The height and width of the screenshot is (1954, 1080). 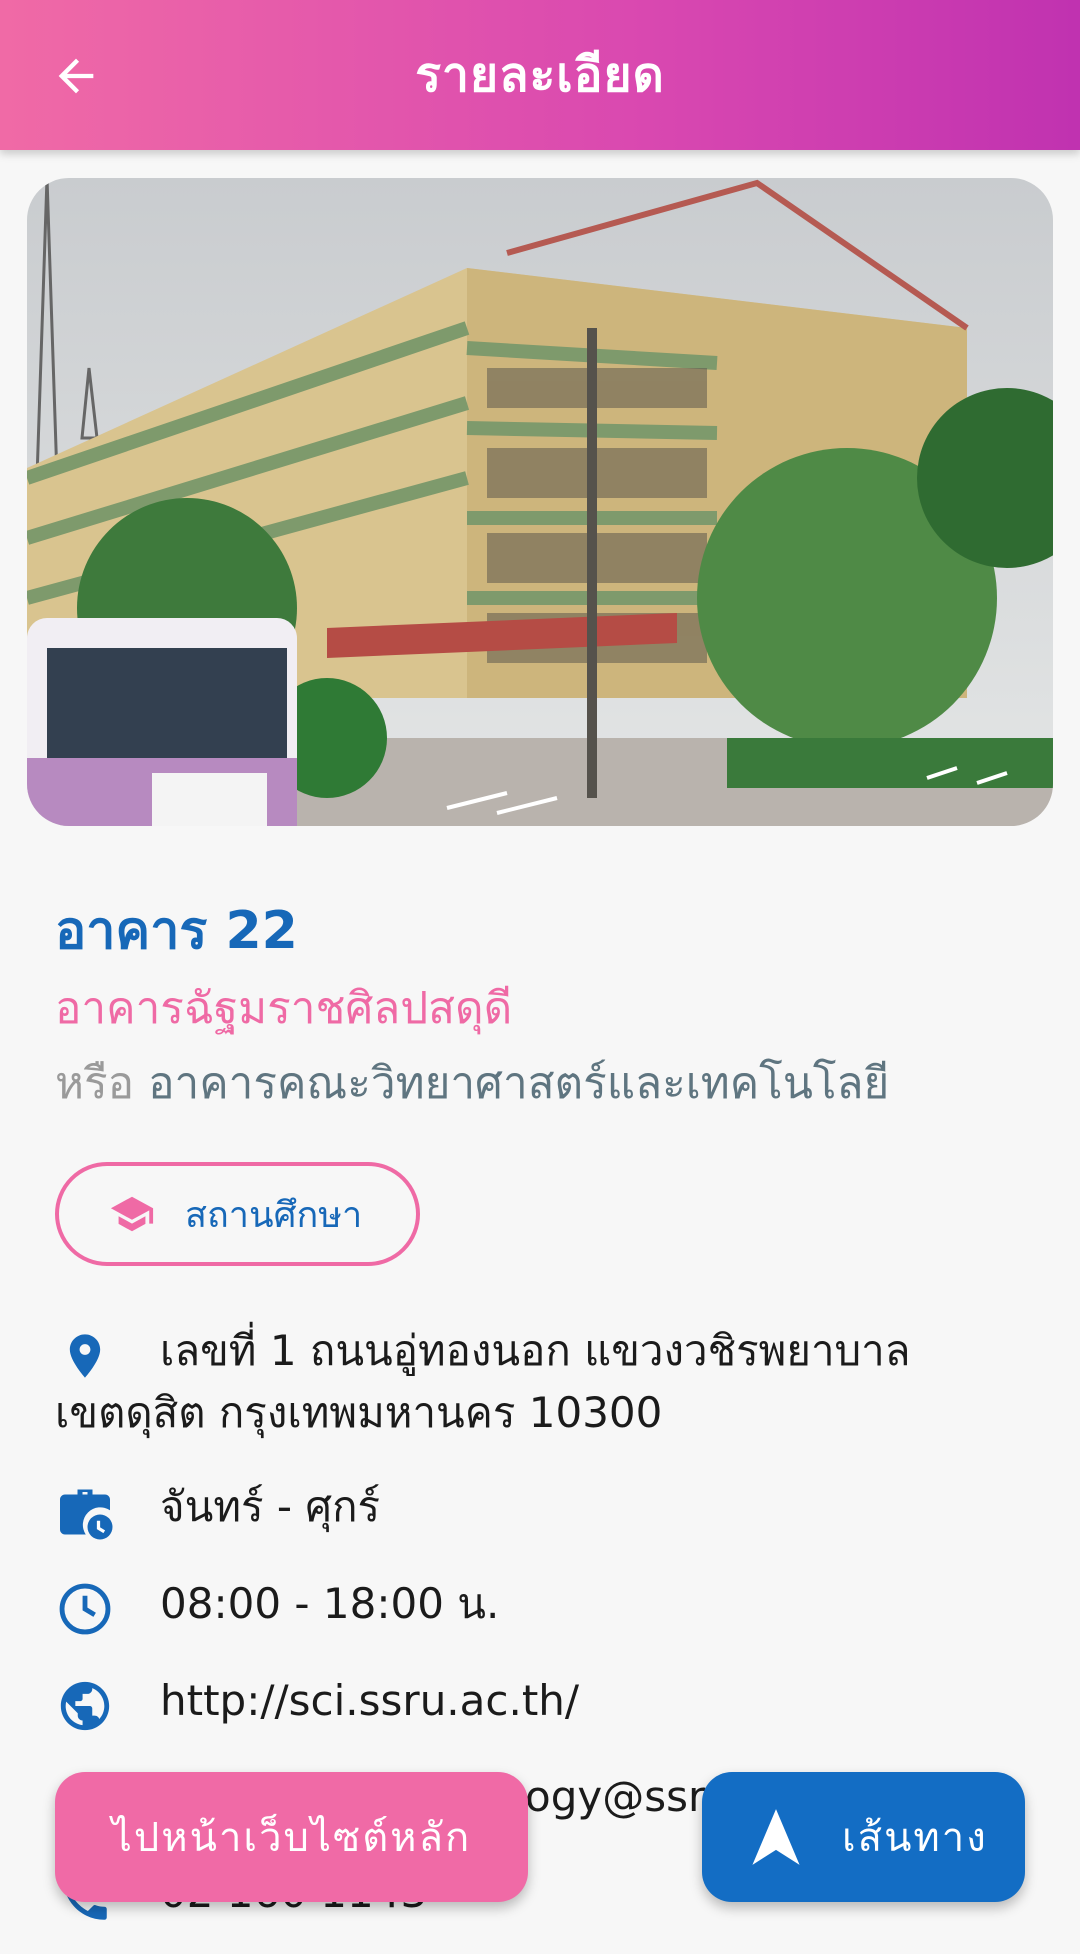 I want to click on route-button-label: เส้นทาง, so click(x=915, y=1838).